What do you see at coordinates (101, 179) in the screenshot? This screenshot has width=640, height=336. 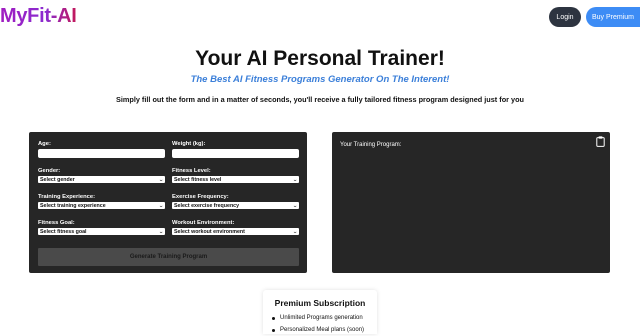 I see `gender-select: Select gender ⌄` at bounding box center [101, 179].